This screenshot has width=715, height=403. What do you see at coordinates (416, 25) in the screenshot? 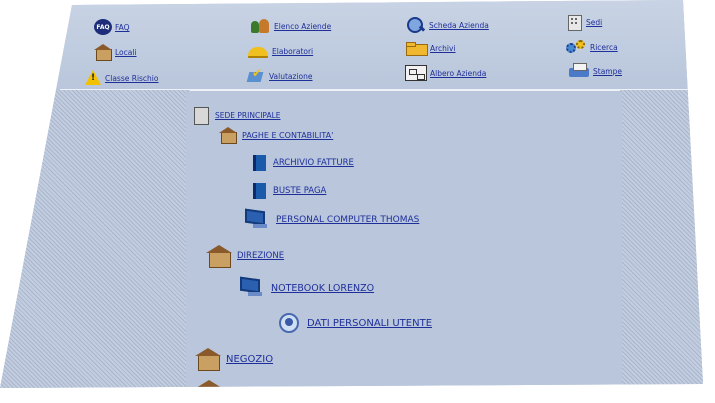
I see `magnifier-icon` at bounding box center [416, 25].